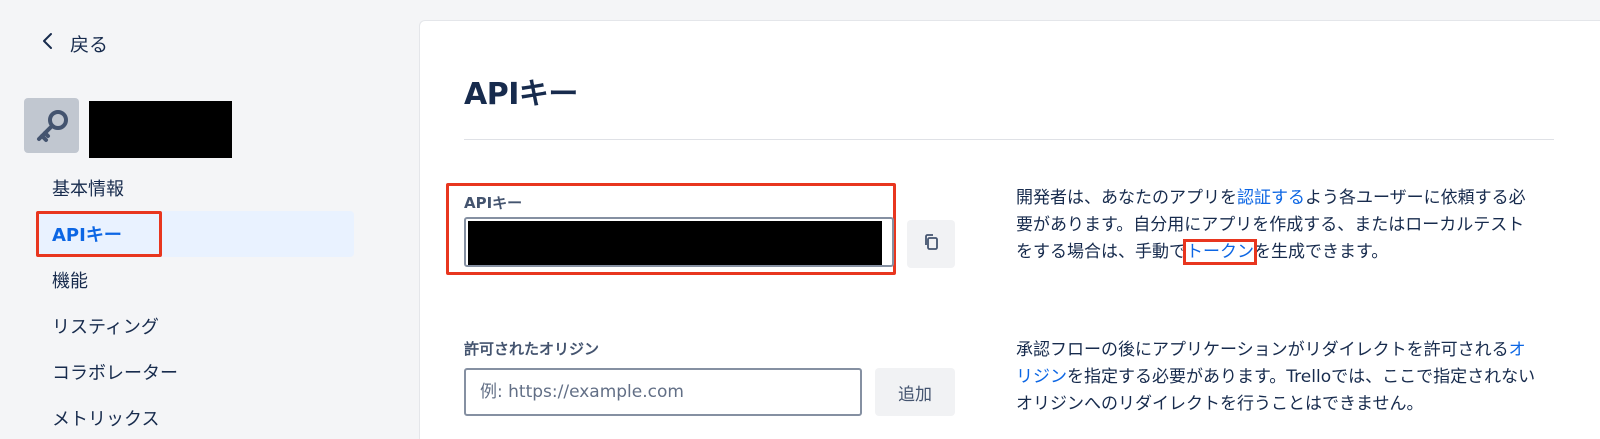 Image resolution: width=1600 pixels, height=439 pixels. I want to click on sidebar-item-label: リスティング, so click(105, 327).